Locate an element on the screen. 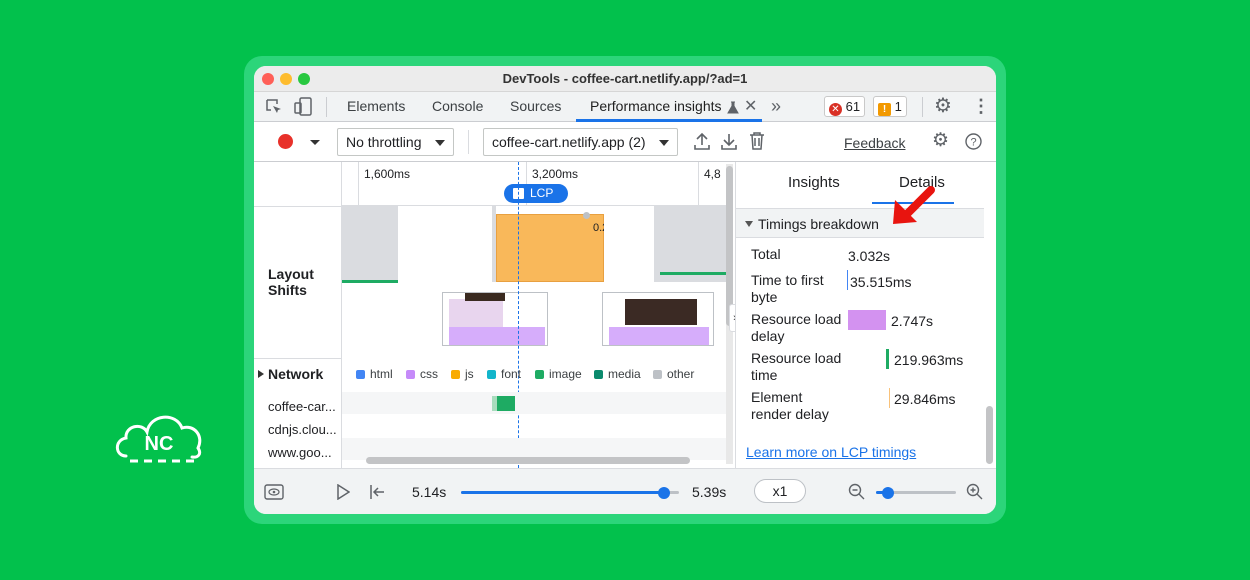 The width and height of the screenshot is (1250, 580). flask-icon is located at coordinates (733, 107).